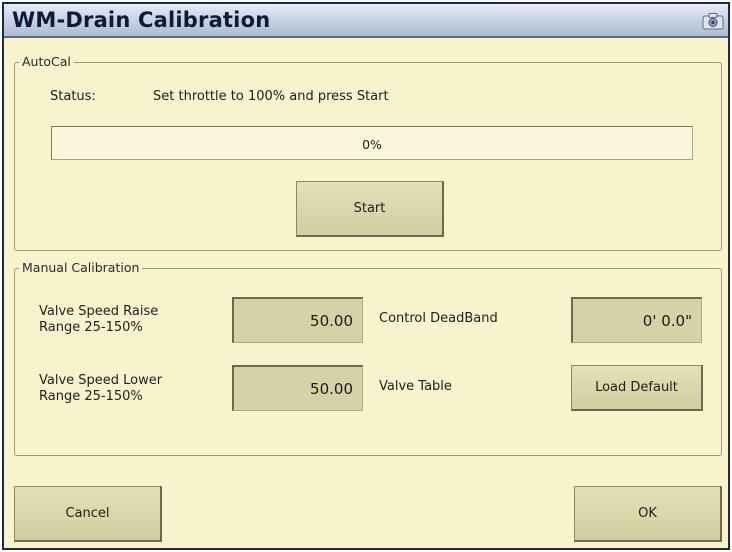  What do you see at coordinates (81, 267) in the screenshot?
I see `manual-calibration-legend: Manual Calibration` at bounding box center [81, 267].